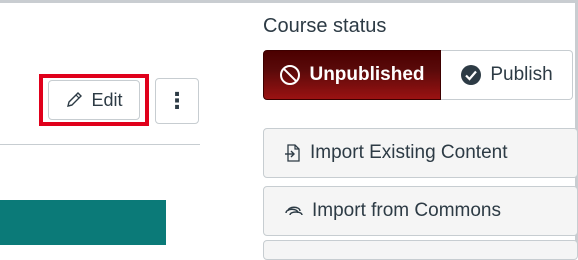 This screenshot has width=578, height=260. What do you see at coordinates (83, 222) in the screenshot?
I see `course-card-banner` at bounding box center [83, 222].